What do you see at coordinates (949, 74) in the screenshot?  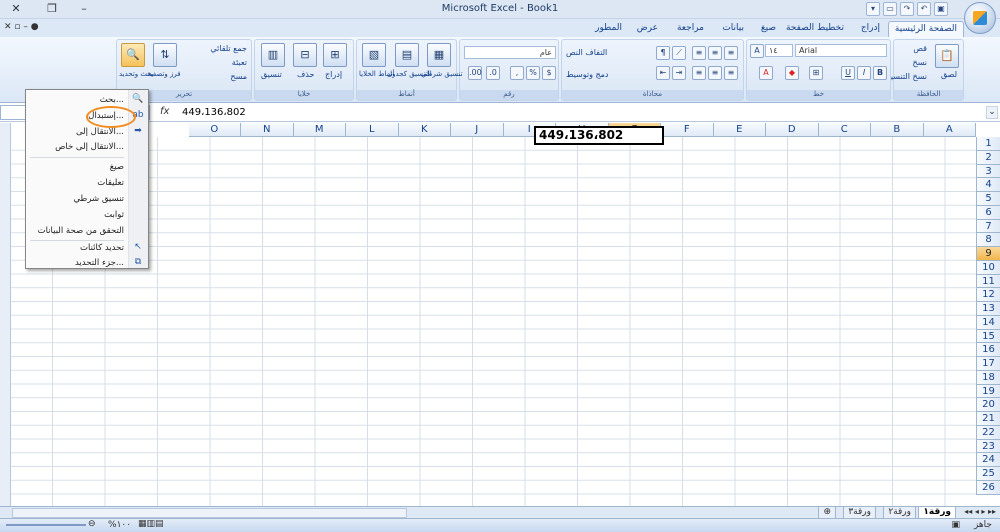 I see `paste-label: لصق` at bounding box center [949, 74].